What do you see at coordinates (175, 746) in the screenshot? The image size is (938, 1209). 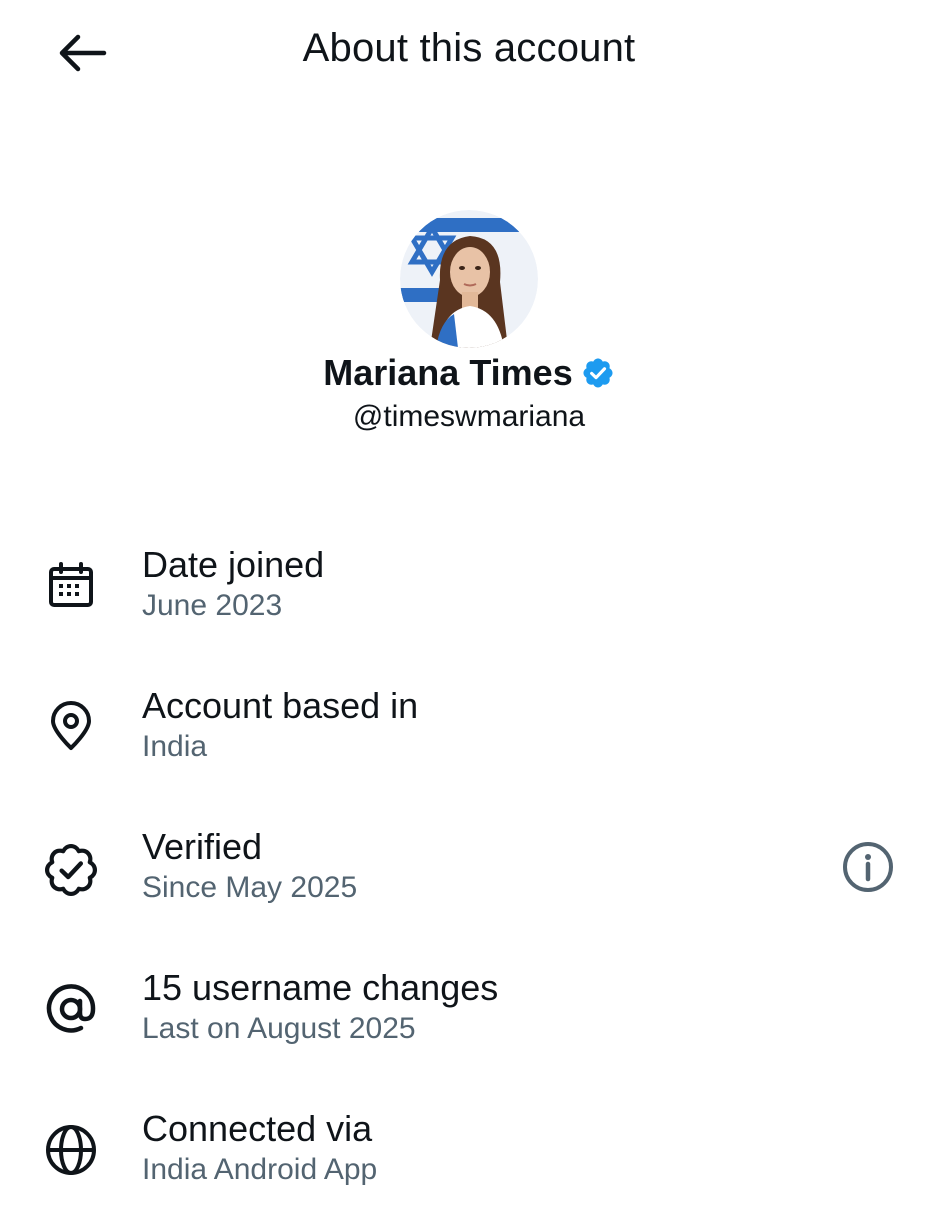 I see `info-value: India` at bounding box center [175, 746].